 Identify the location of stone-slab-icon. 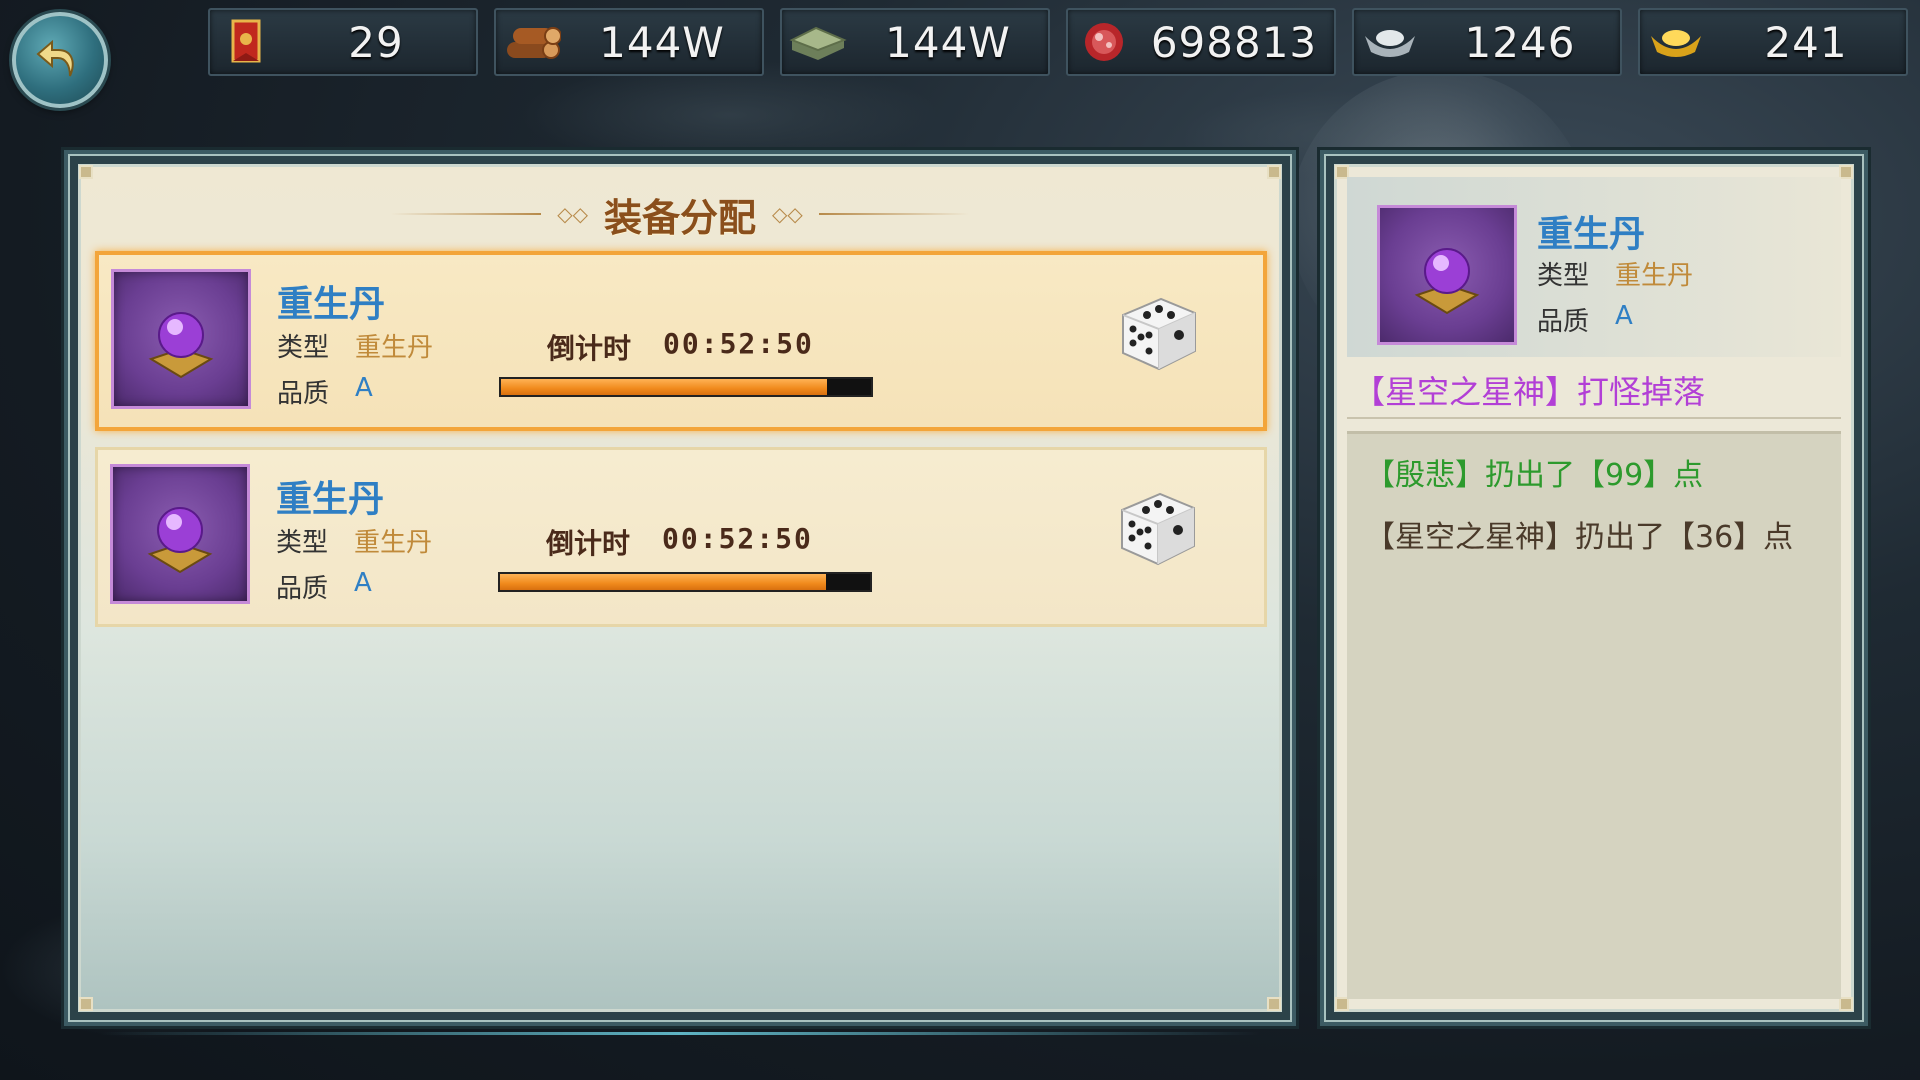
(818, 42).